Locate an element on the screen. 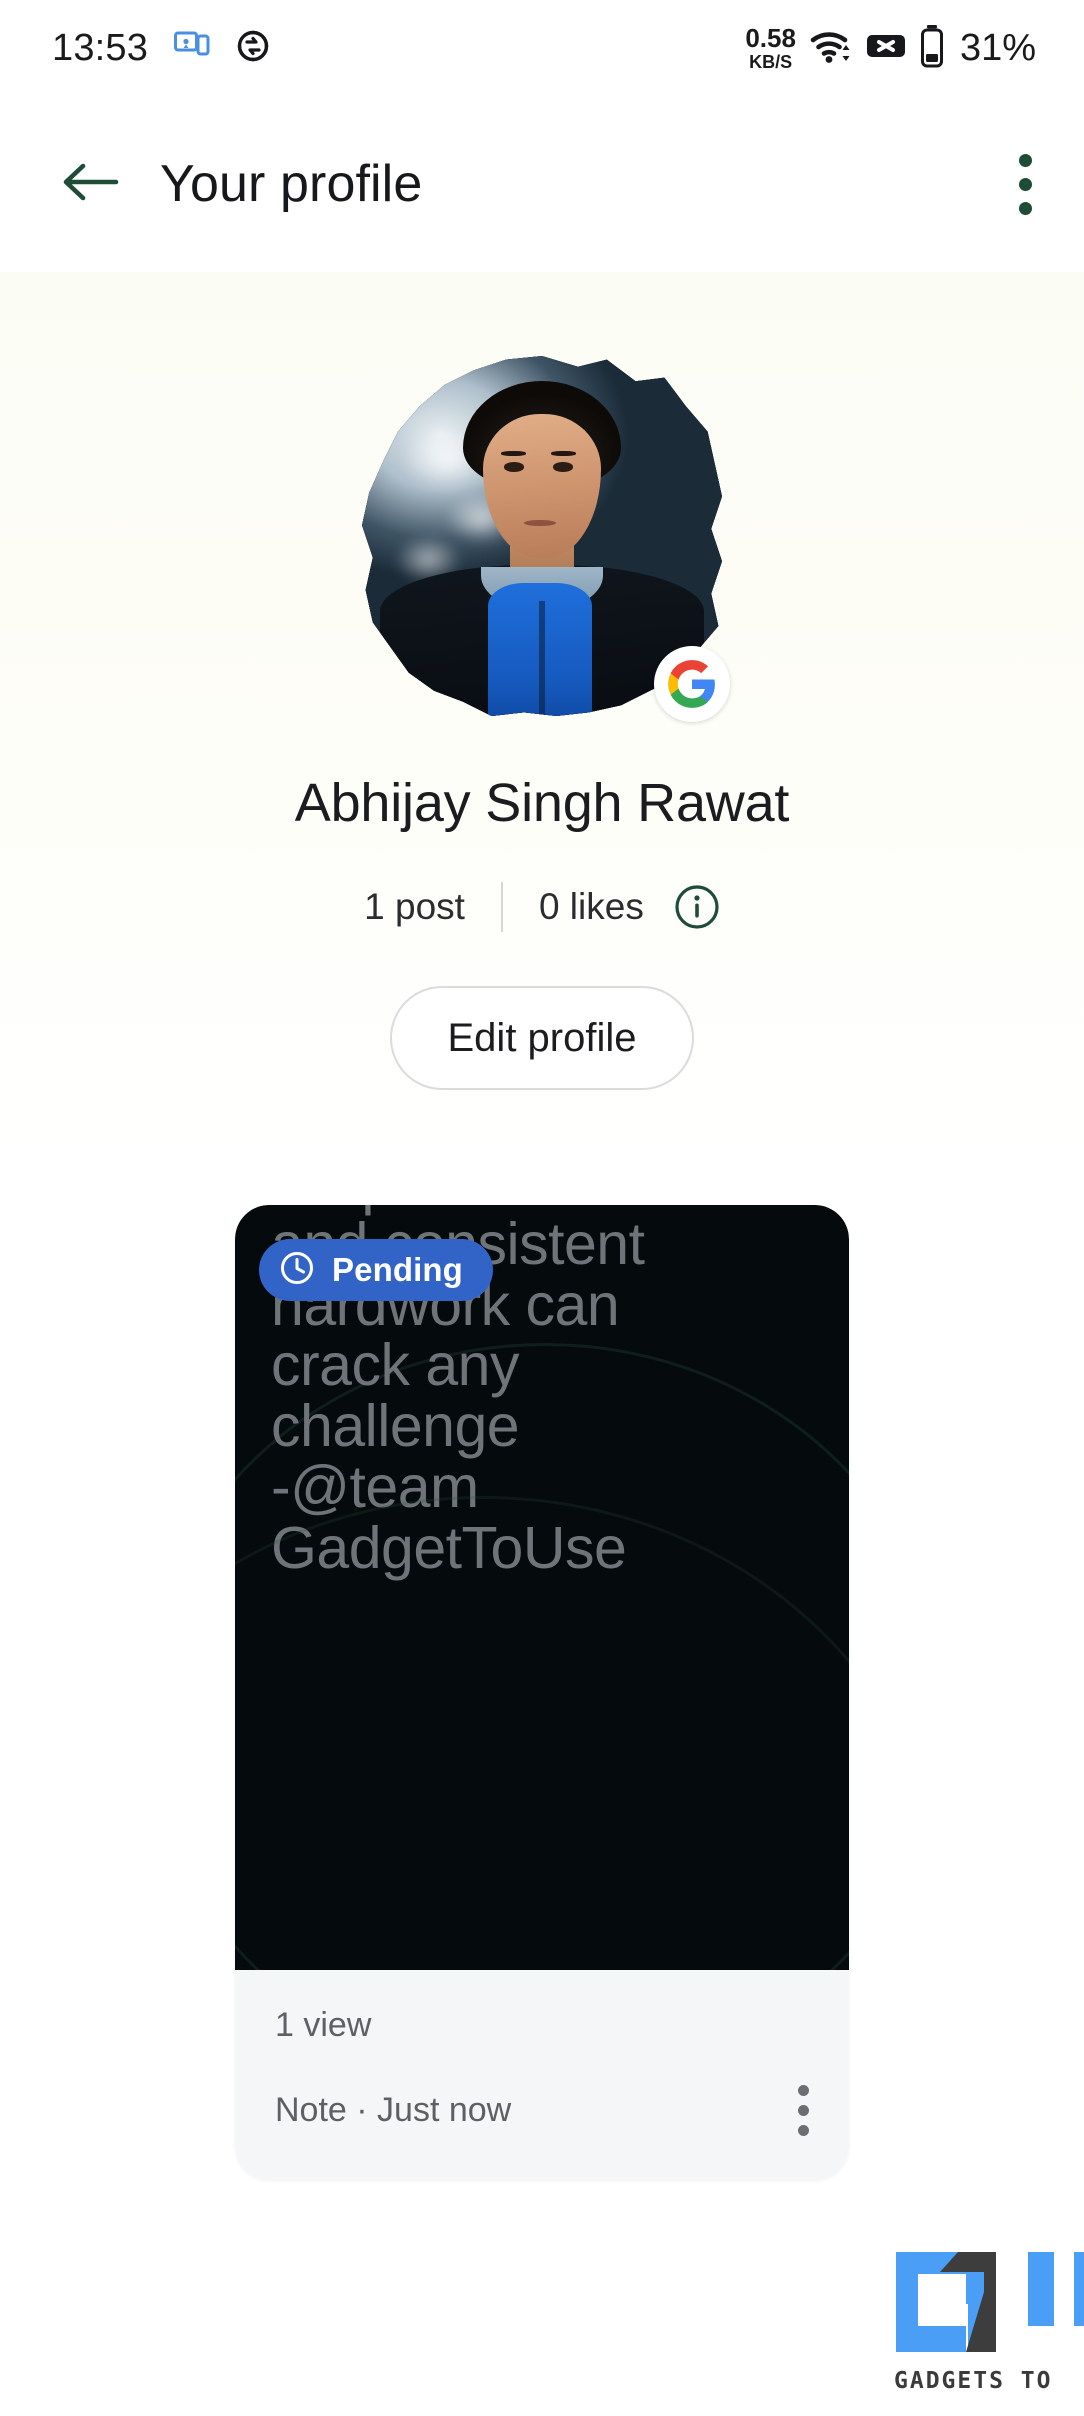 This screenshot has height=2416, width=1084. sync-icon is located at coordinates (253, 48).